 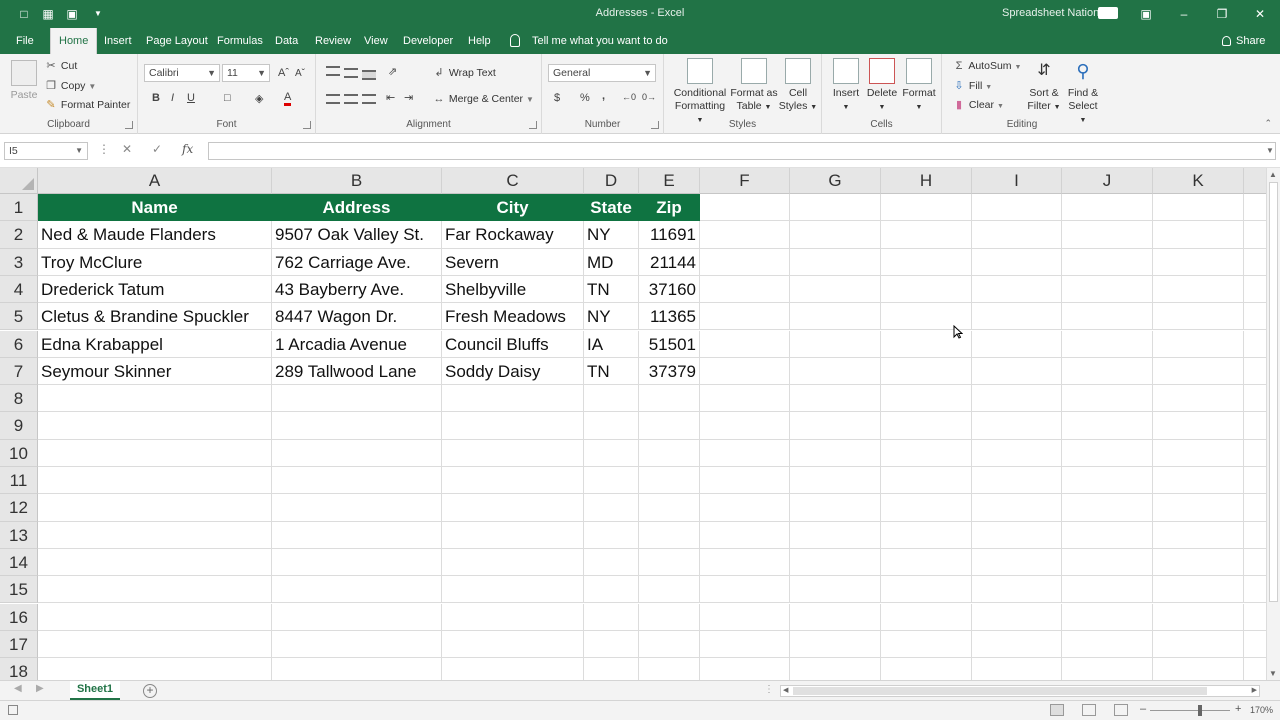 I want to click on table-cell-e2: 11691, so click(x=669, y=235).